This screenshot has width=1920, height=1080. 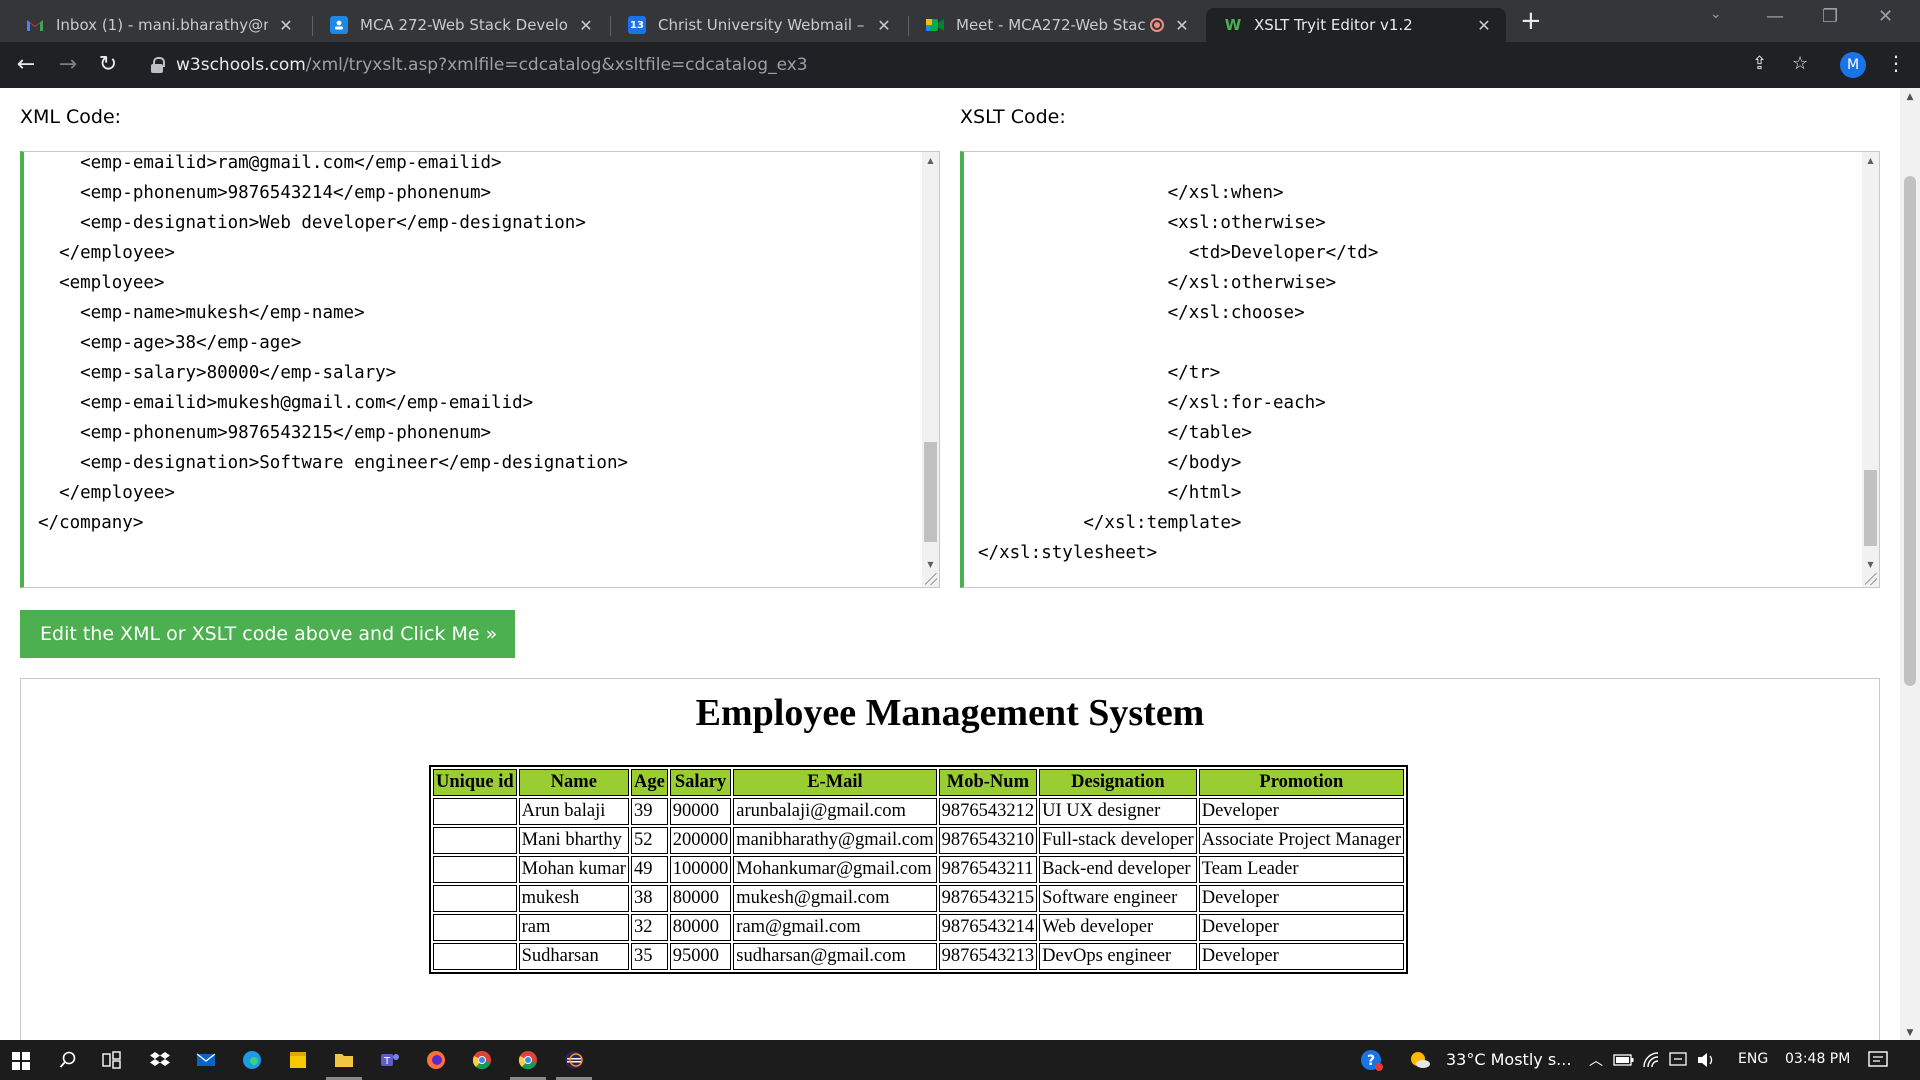 I want to click on table-cell: DevOps engineer, so click(x=1118, y=956).